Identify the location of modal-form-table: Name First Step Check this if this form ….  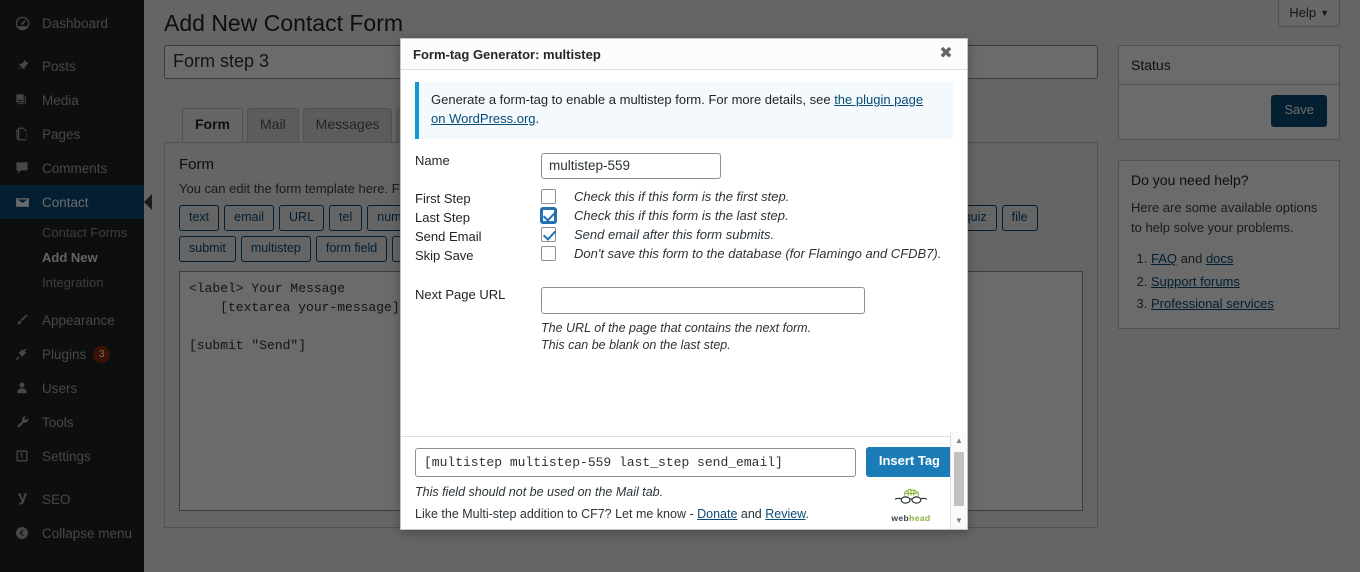
(684, 253).